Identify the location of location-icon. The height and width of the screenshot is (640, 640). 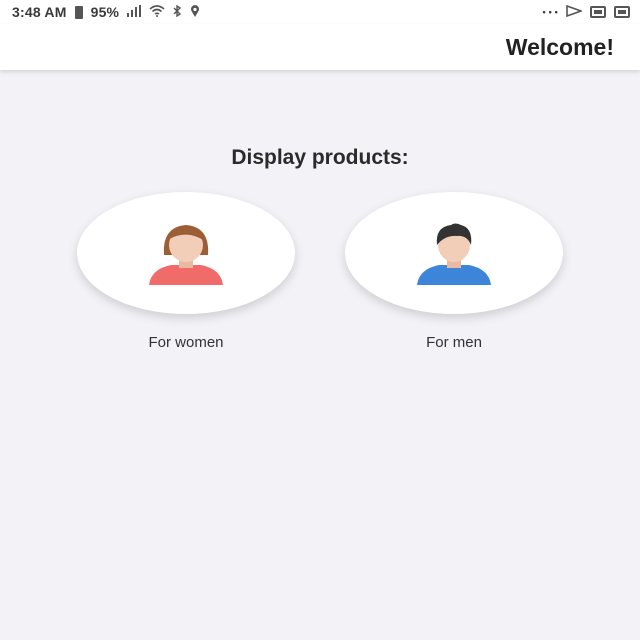
(195, 12).